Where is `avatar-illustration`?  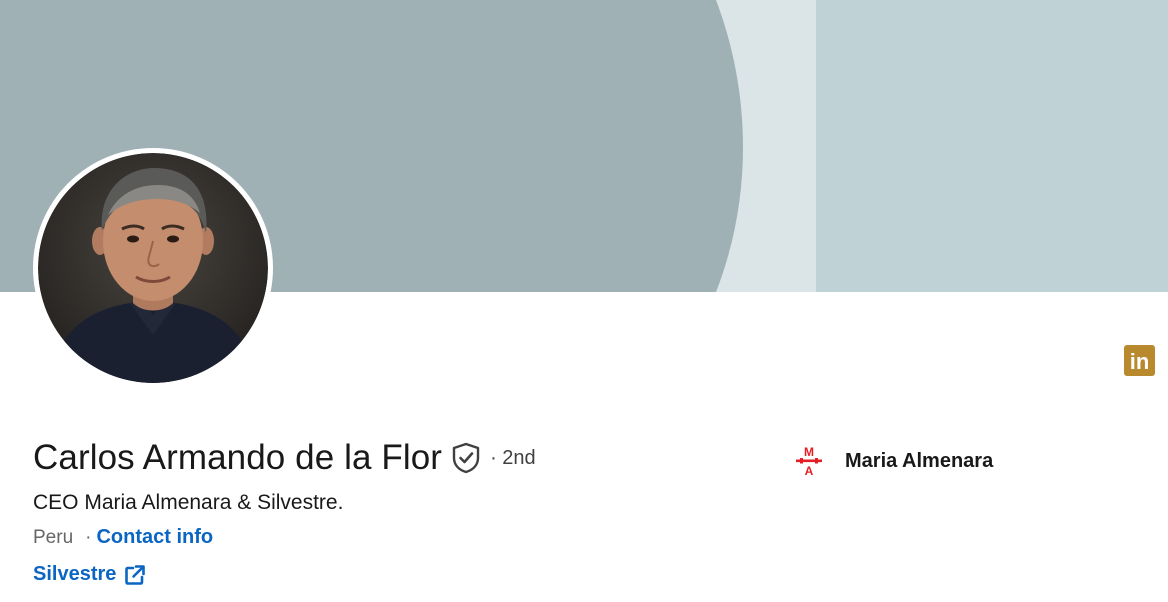 avatar-illustration is located at coordinates (153, 268).